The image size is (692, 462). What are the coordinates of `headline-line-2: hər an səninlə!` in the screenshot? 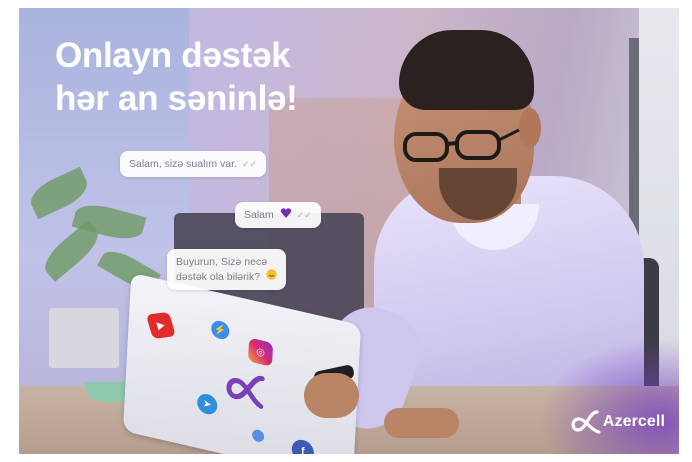 It's located at (176, 98).